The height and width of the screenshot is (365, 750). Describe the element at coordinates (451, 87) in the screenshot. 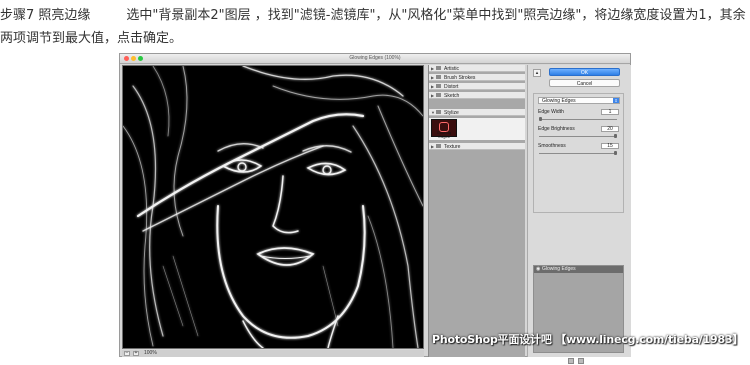

I see `folder-label: Distort` at that location.